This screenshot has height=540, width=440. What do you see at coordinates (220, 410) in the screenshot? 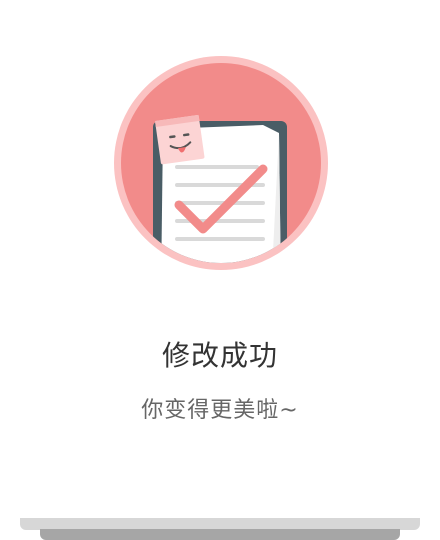
I see `success-subtitle: 你变得更美啦~` at bounding box center [220, 410].